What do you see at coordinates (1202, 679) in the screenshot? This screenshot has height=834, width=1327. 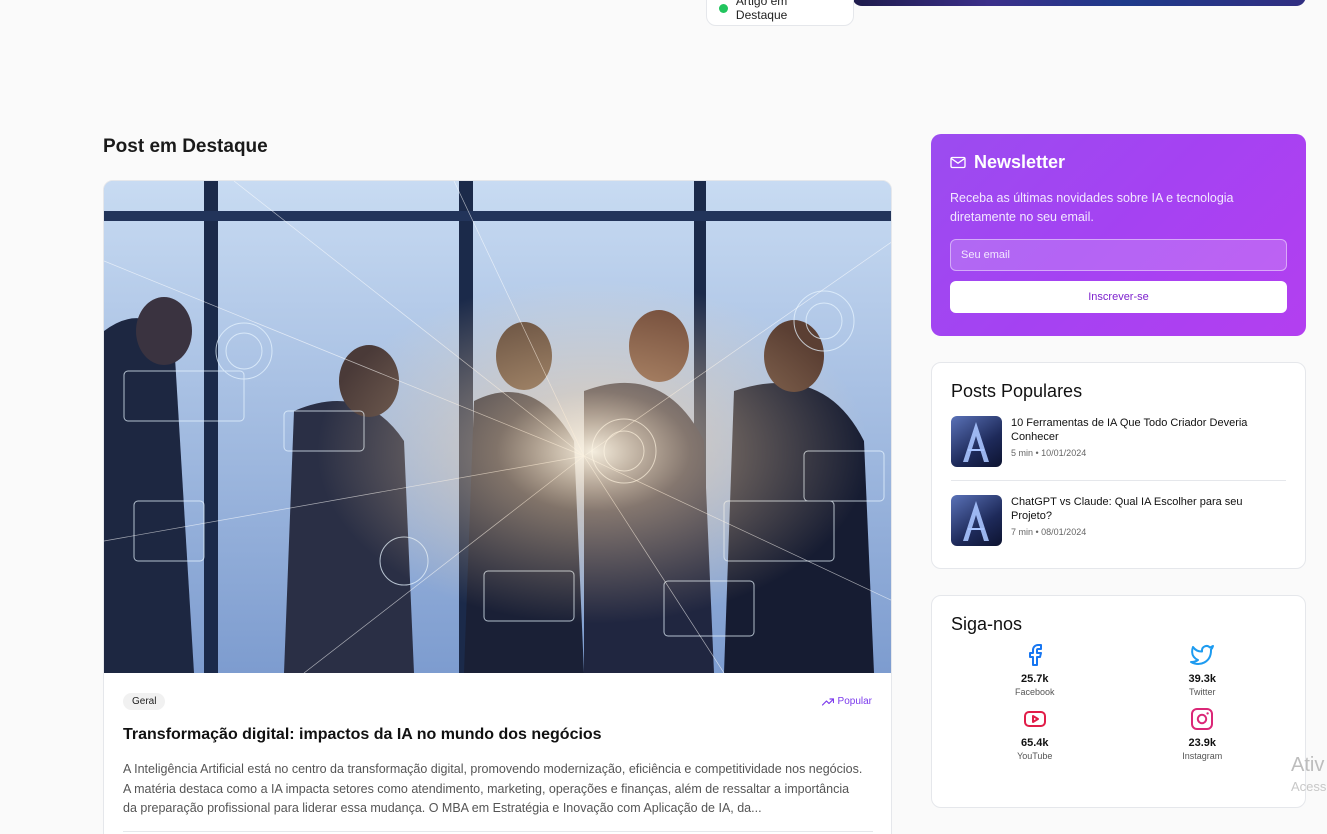 I see `social-count: 39.3k` at bounding box center [1202, 679].